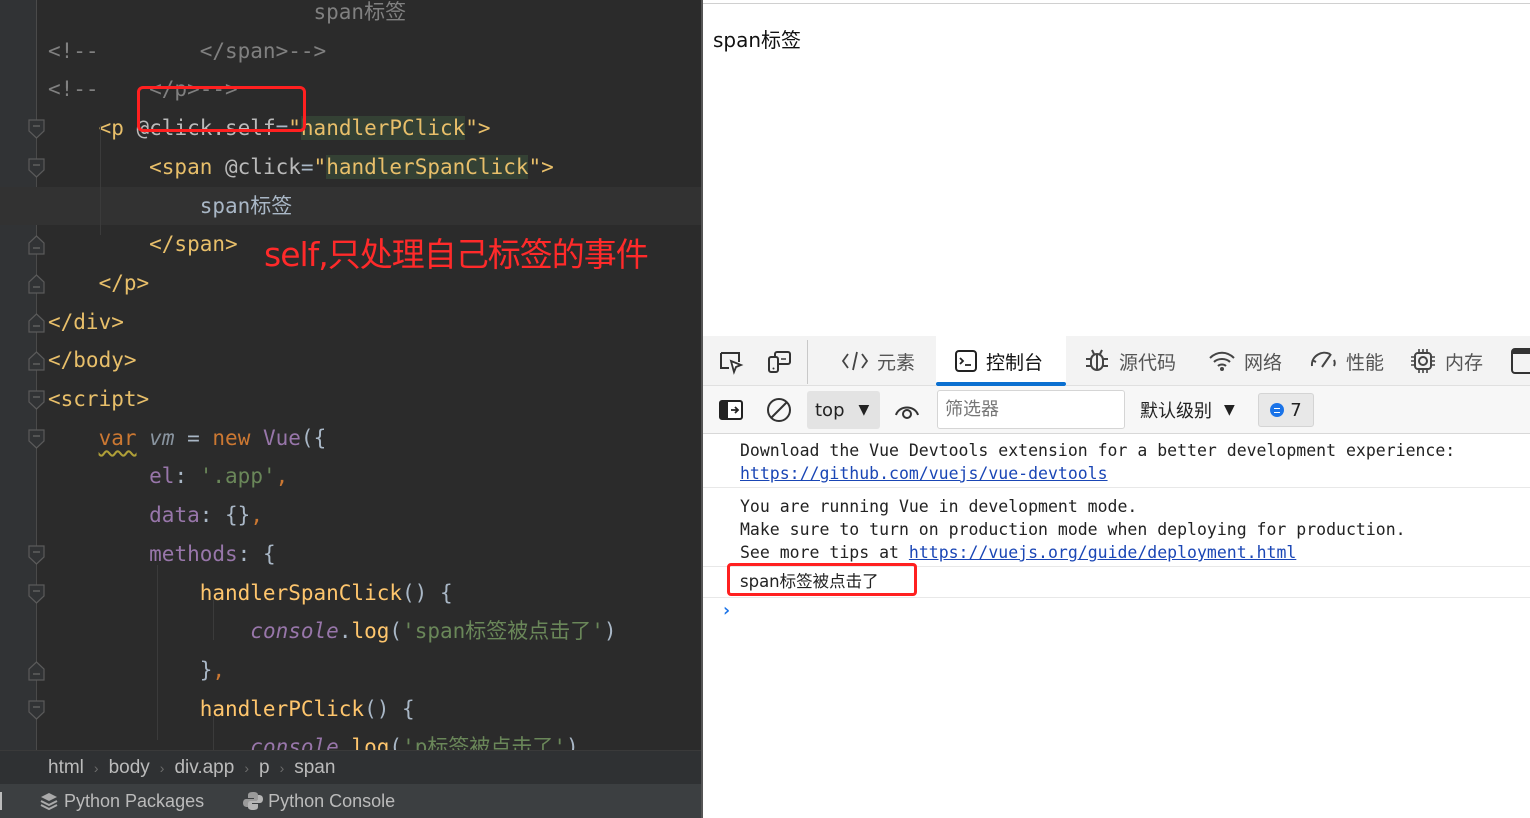 The height and width of the screenshot is (818, 1530). I want to click on code-line: },, so click(350, 670).